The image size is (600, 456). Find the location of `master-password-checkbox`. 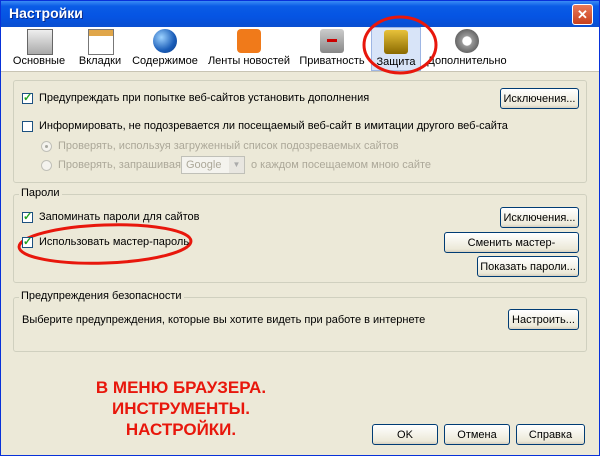

master-password-checkbox is located at coordinates (27, 241).